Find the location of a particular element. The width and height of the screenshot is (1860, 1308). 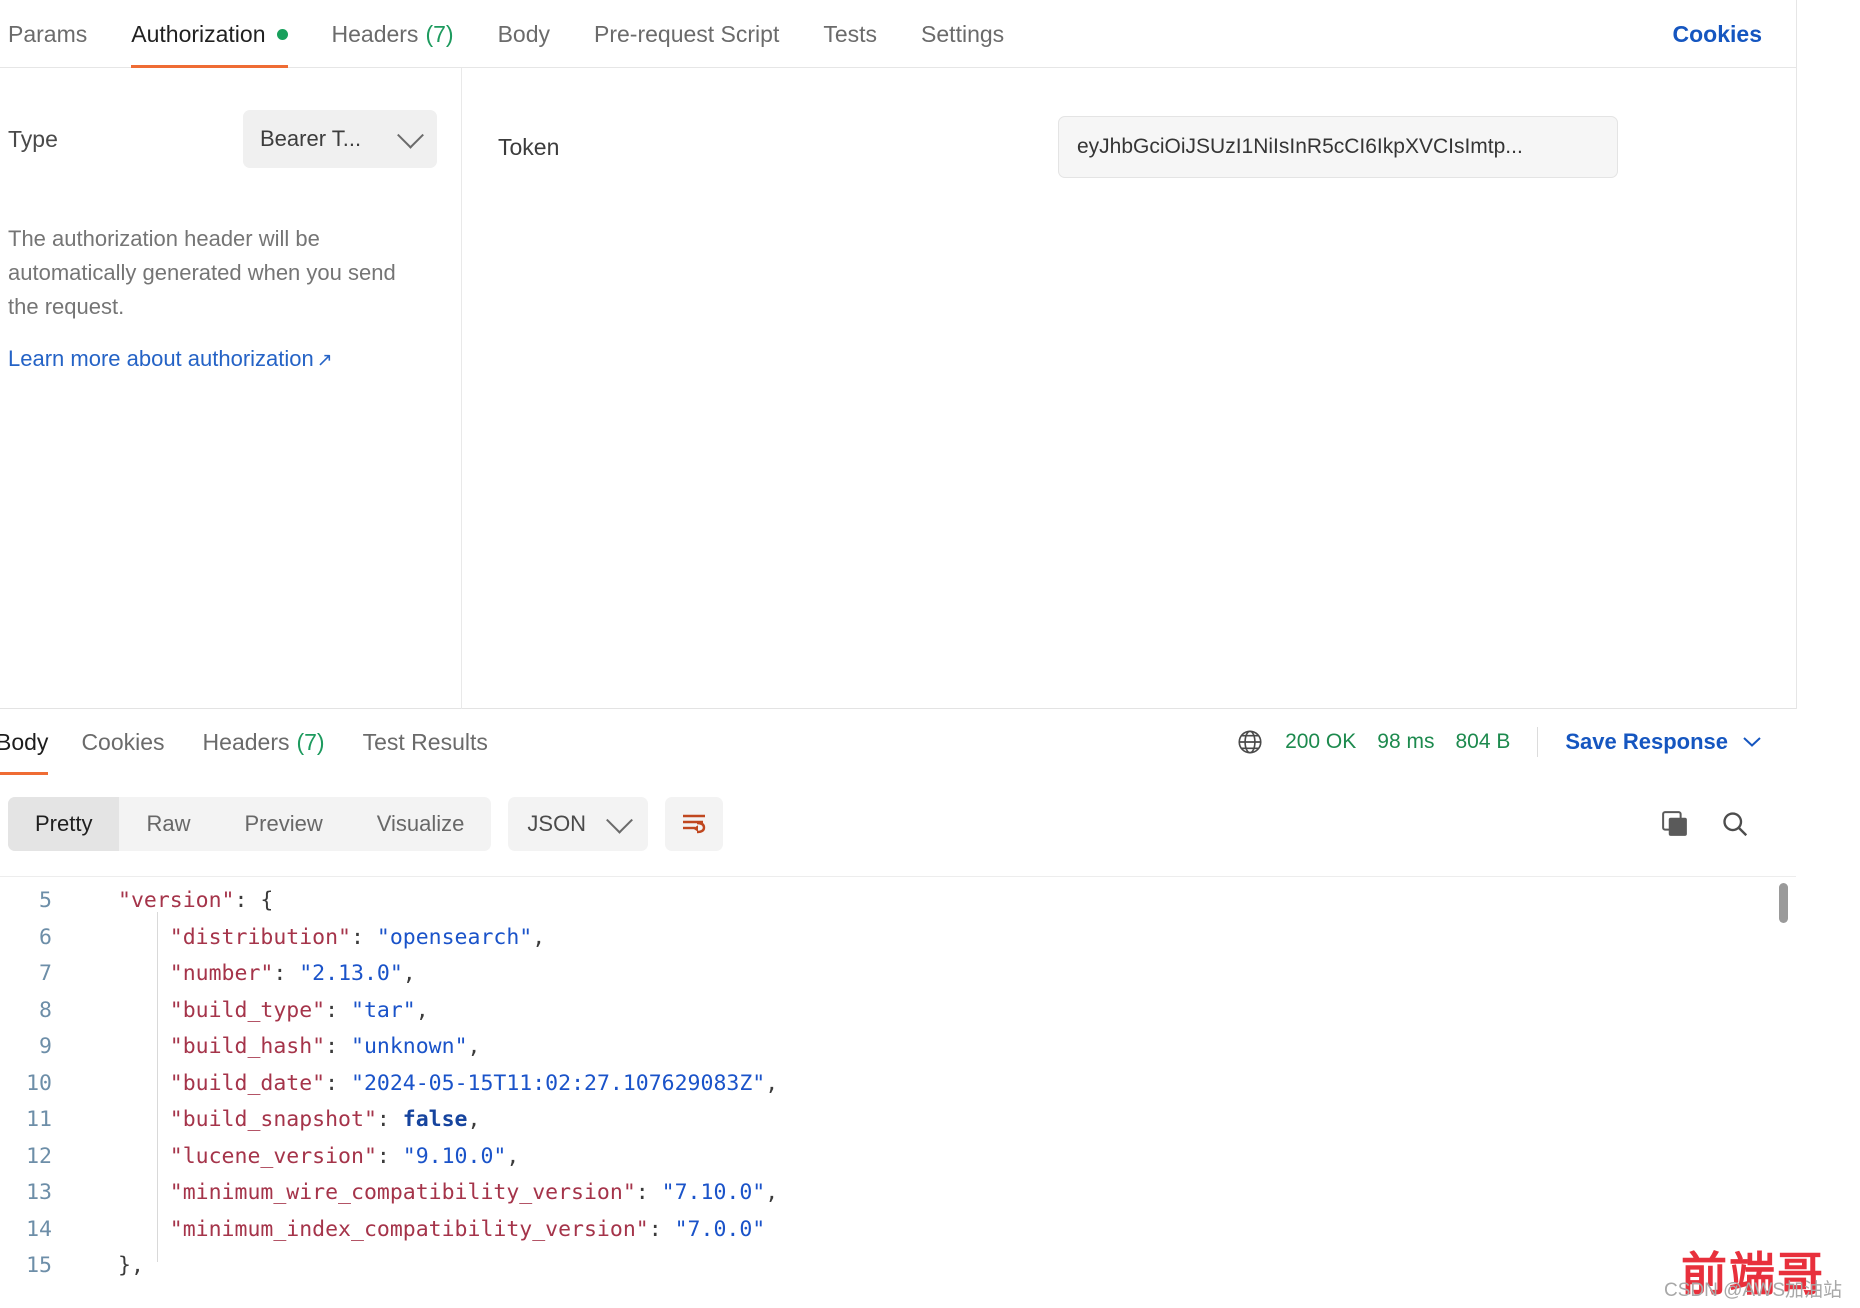

view-mode-raw-label: Raw is located at coordinates (168, 823).